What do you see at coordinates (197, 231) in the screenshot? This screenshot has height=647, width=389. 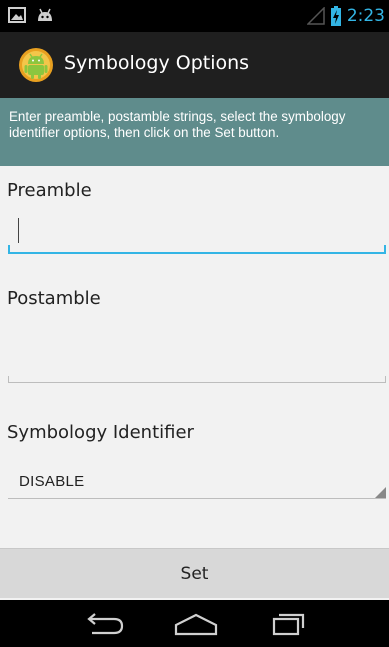 I see `preamble-input` at bounding box center [197, 231].